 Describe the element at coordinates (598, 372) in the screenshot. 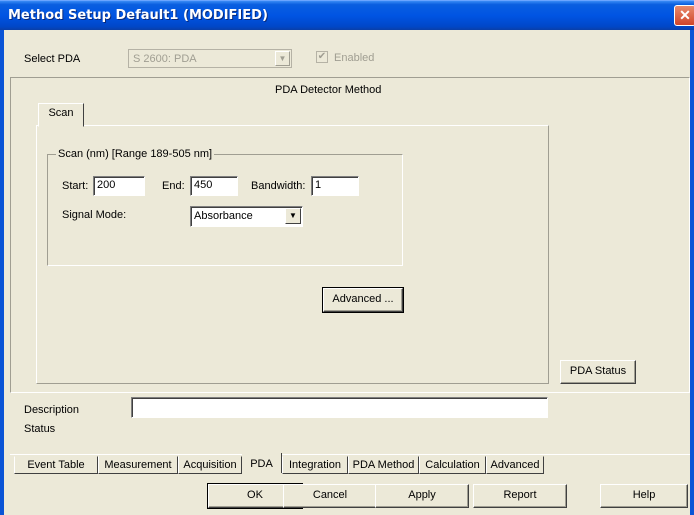

I see `pda-status-button: PDA Status` at that location.